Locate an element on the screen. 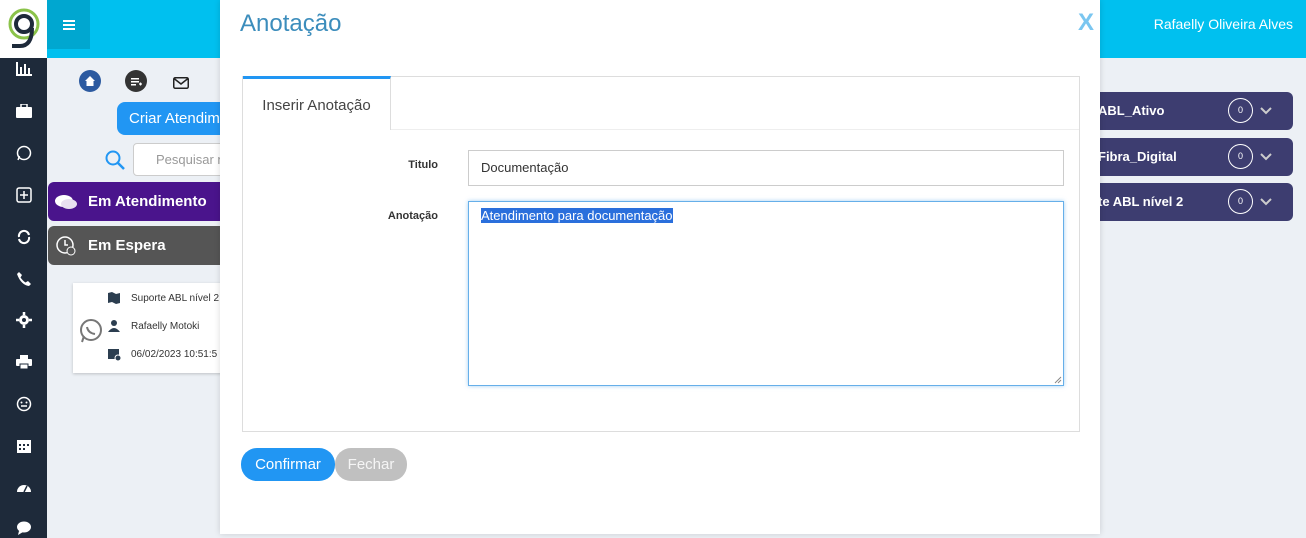 This screenshot has width=1306, height=538. ticket-queue-row: Suporte ABL nível 2 is located at coordinates (163, 298).